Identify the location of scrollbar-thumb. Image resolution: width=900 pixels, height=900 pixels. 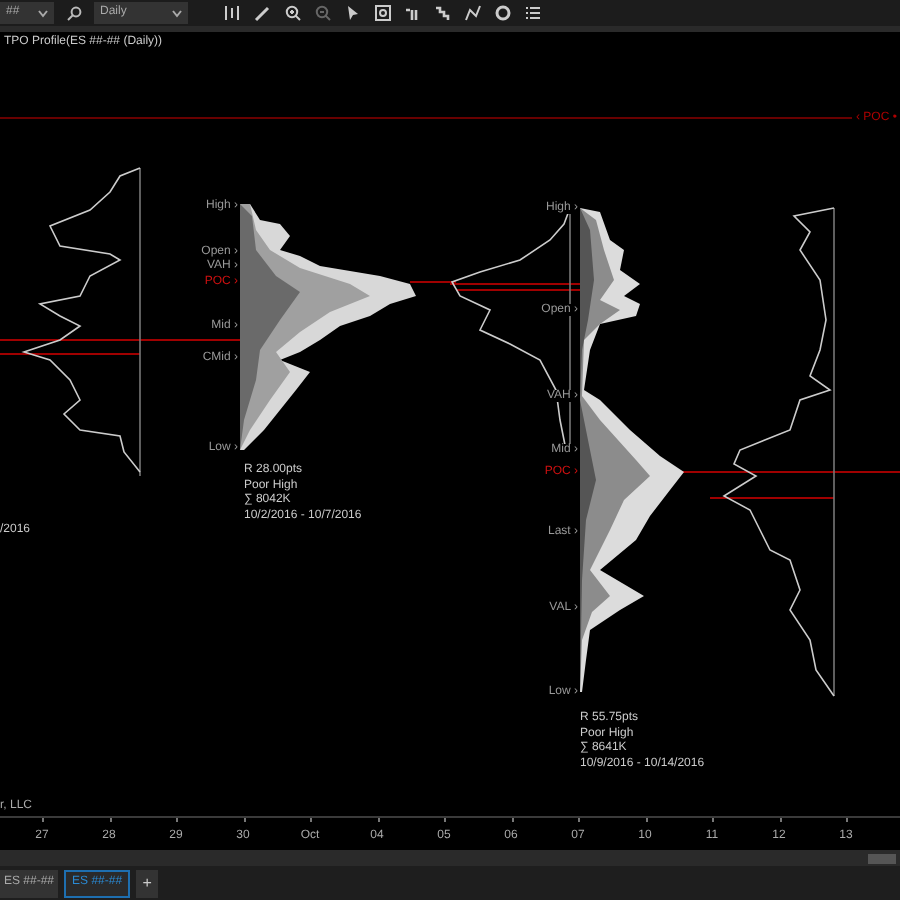
(882, 858).